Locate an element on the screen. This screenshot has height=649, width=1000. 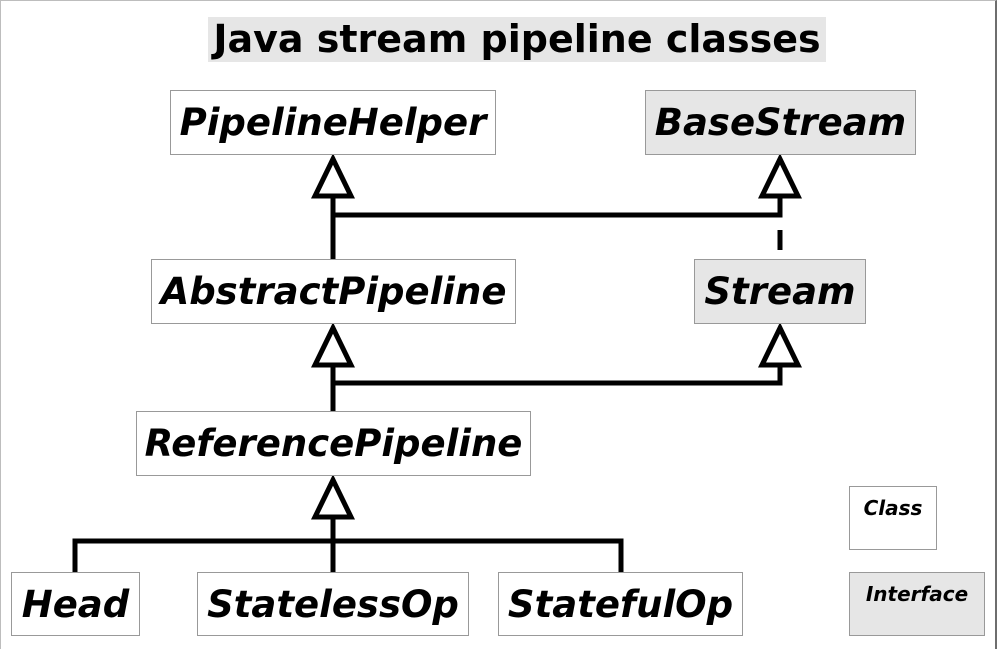
node-label: AbstractPipeline is located at coordinates (333, 291).